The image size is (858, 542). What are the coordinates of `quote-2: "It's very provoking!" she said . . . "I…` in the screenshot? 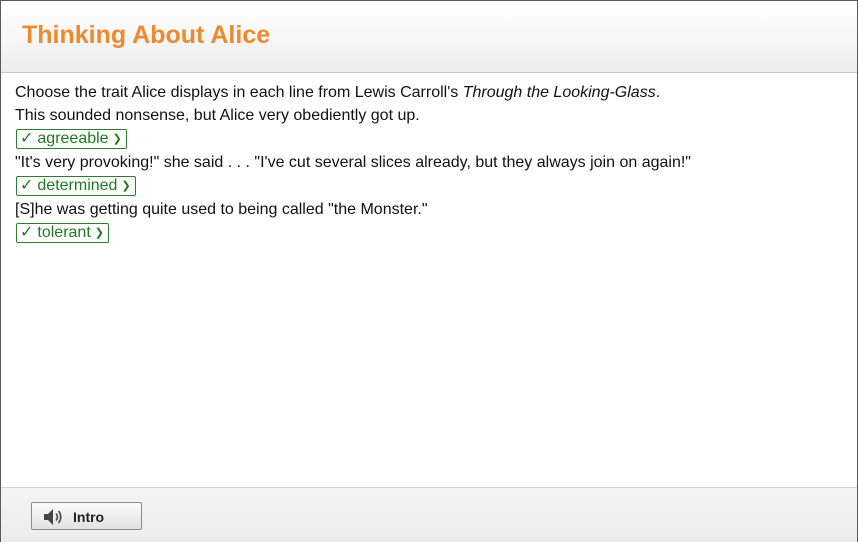 It's located at (353, 162).